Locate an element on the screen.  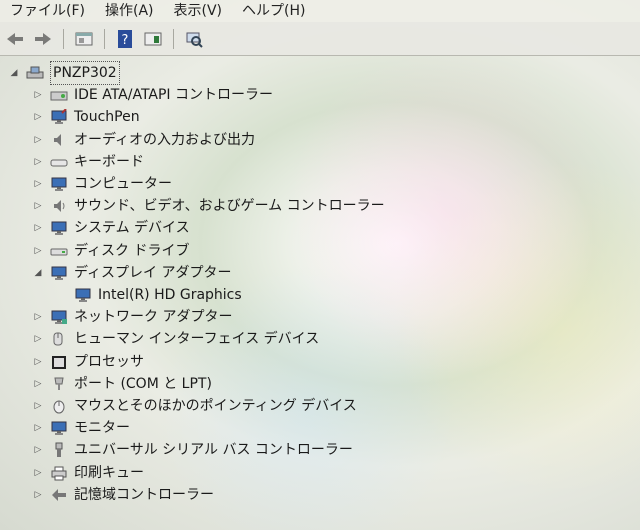
monitor-icon is located at coordinates (59, 428).